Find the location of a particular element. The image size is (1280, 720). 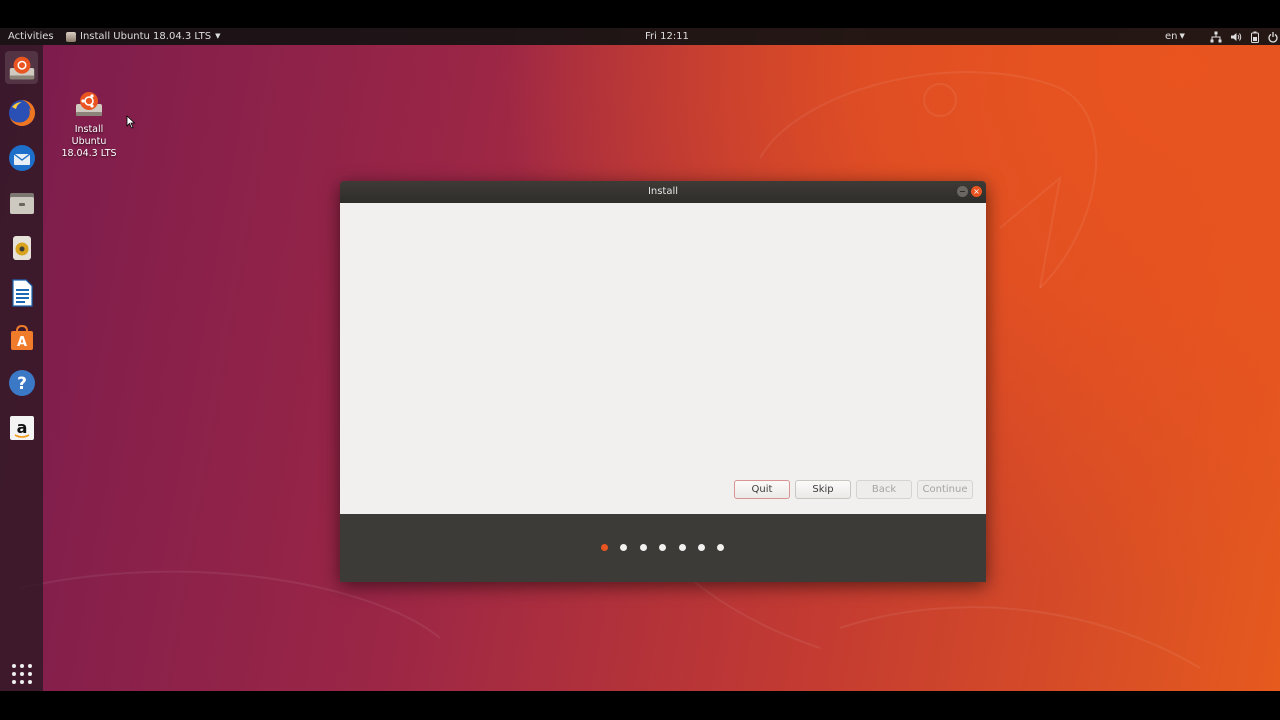

language-label: en is located at coordinates (1171, 36).